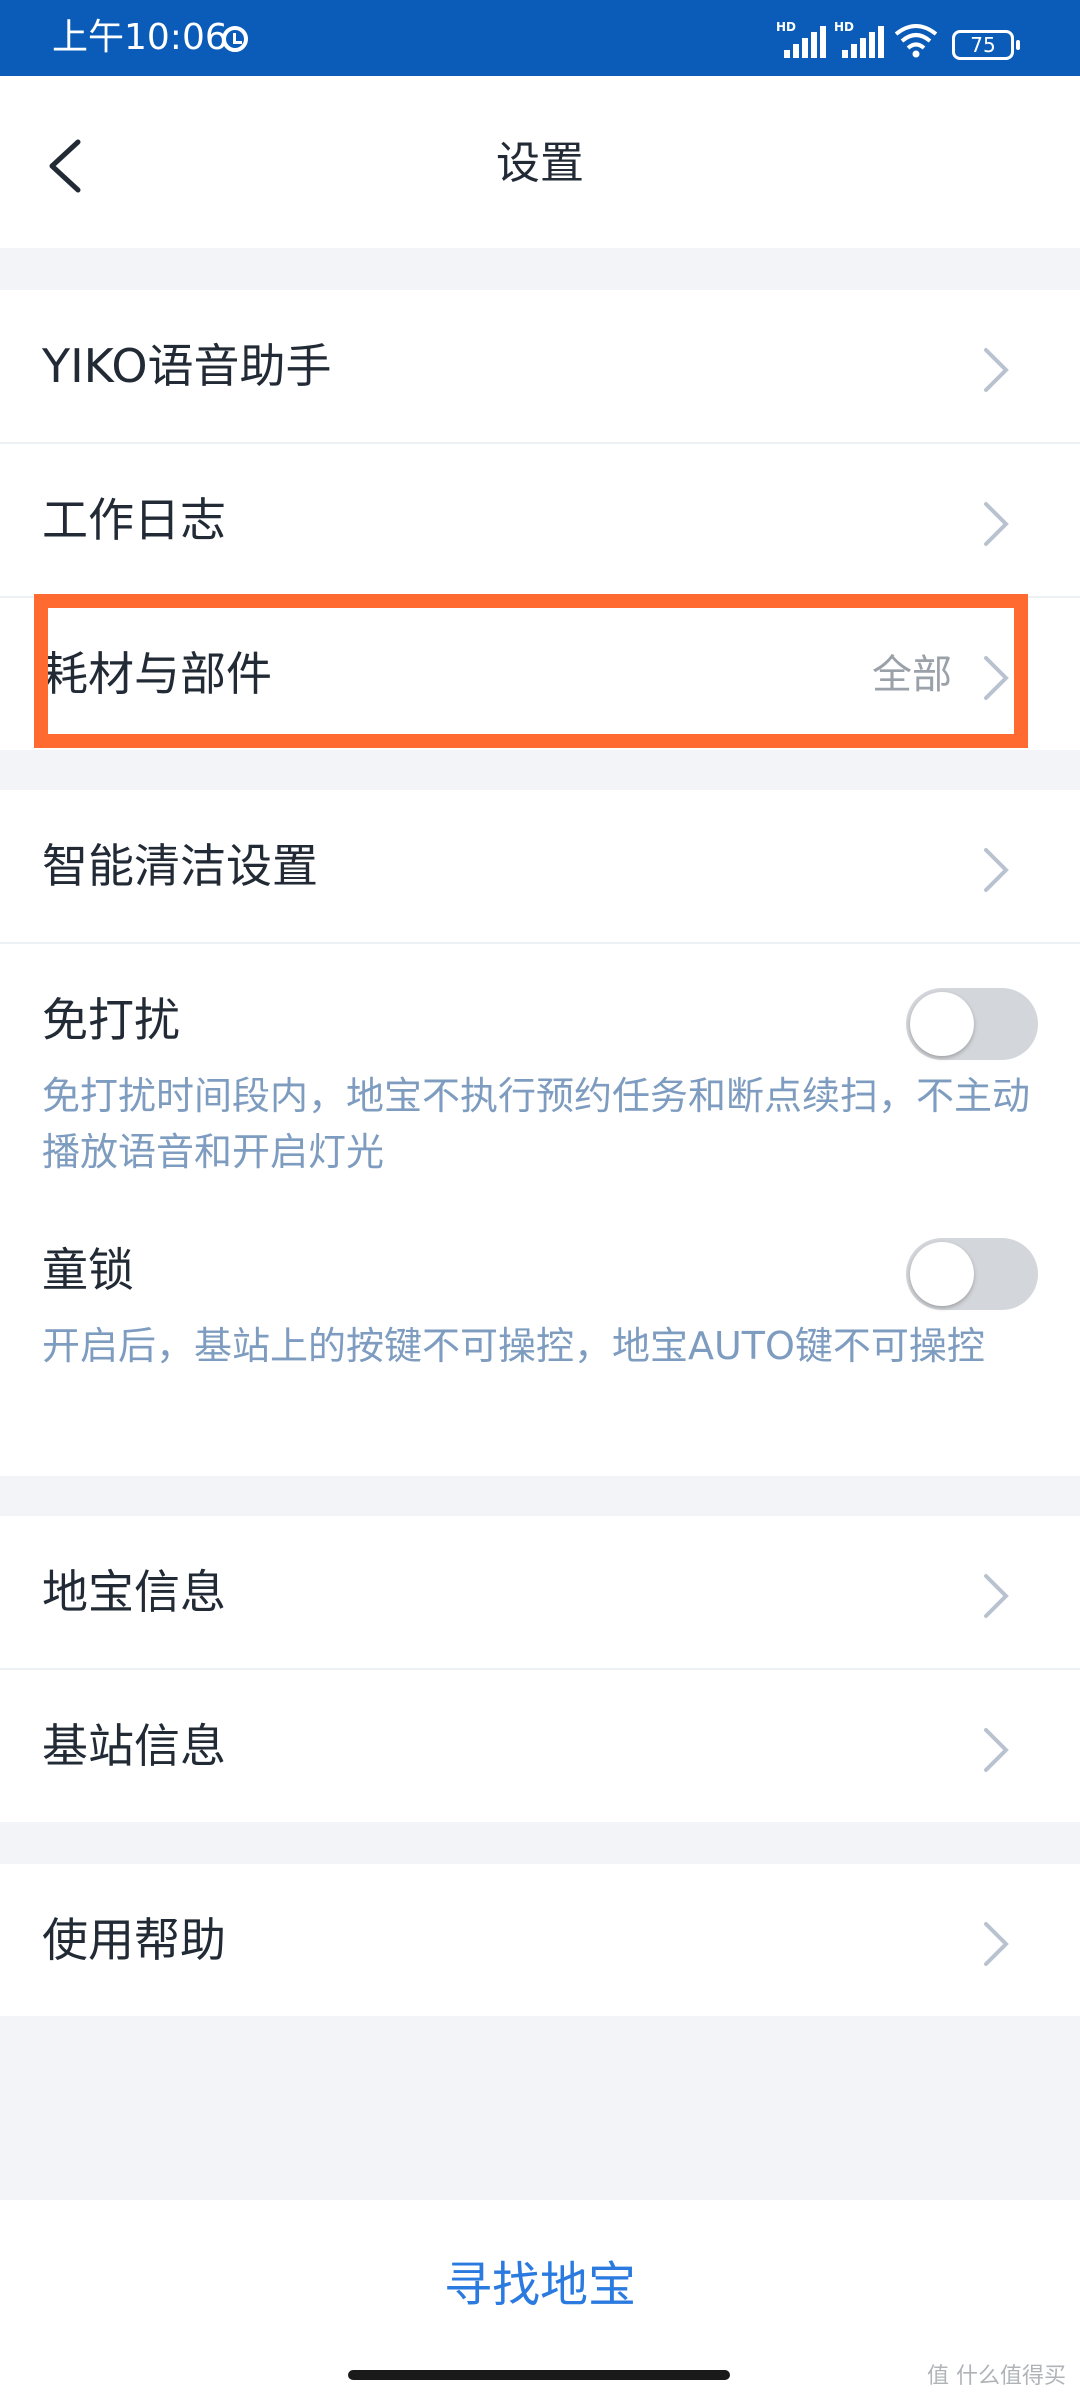 The image size is (1080, 2400). What do you see at coordinates (540, 2285) in the screenshot?
I see `find-robot-button: 寻找地宝` at bounding box center [540, 2285].